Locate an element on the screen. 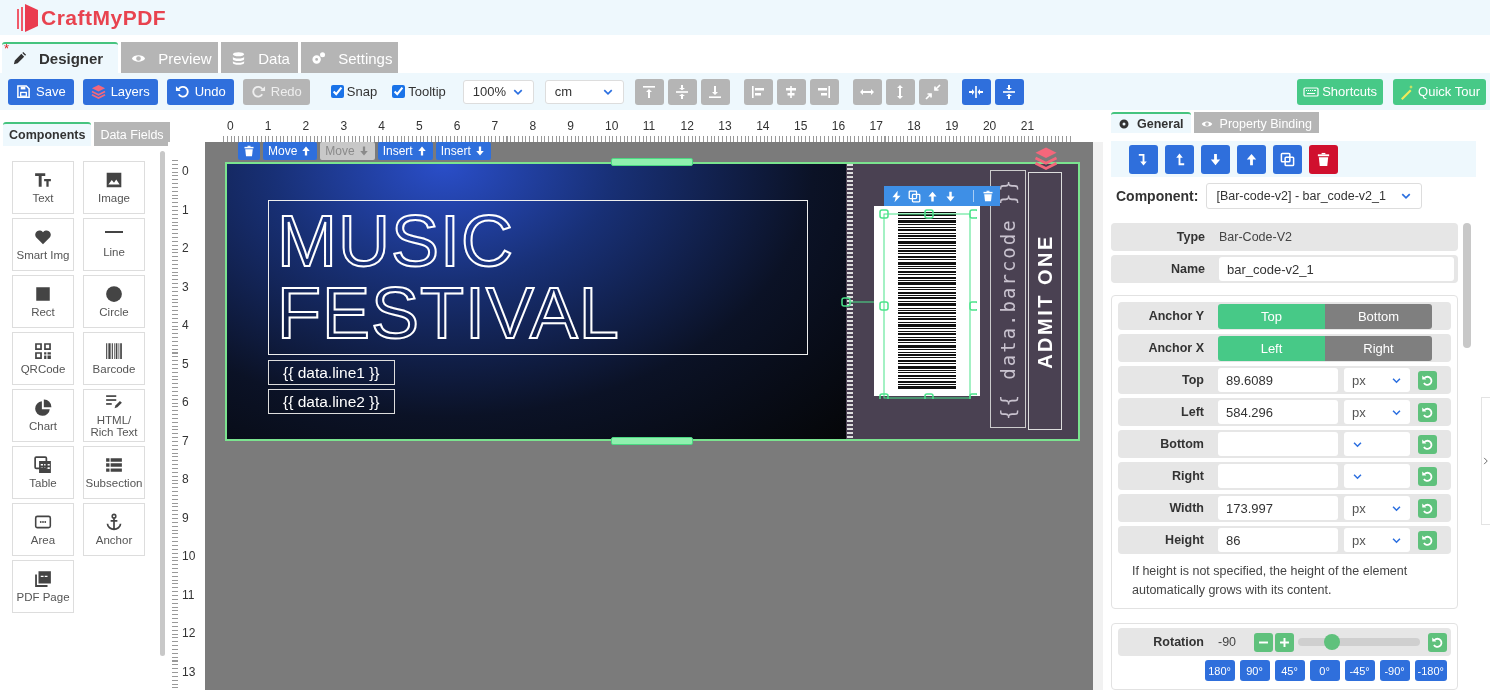  component-tile: Table is located at coordinates (43, 472).